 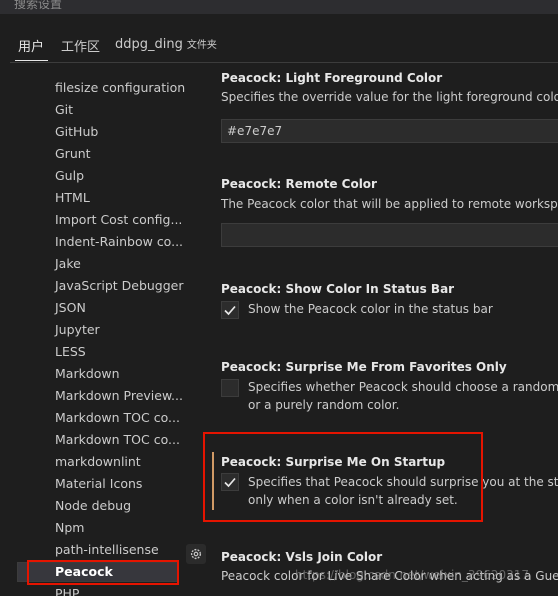 What do you see at coordinates (412, 575) in the screenshot?
I see `watermark: https://blog.csdn.net/weixin_39620317` at bounding box center [412, 575].